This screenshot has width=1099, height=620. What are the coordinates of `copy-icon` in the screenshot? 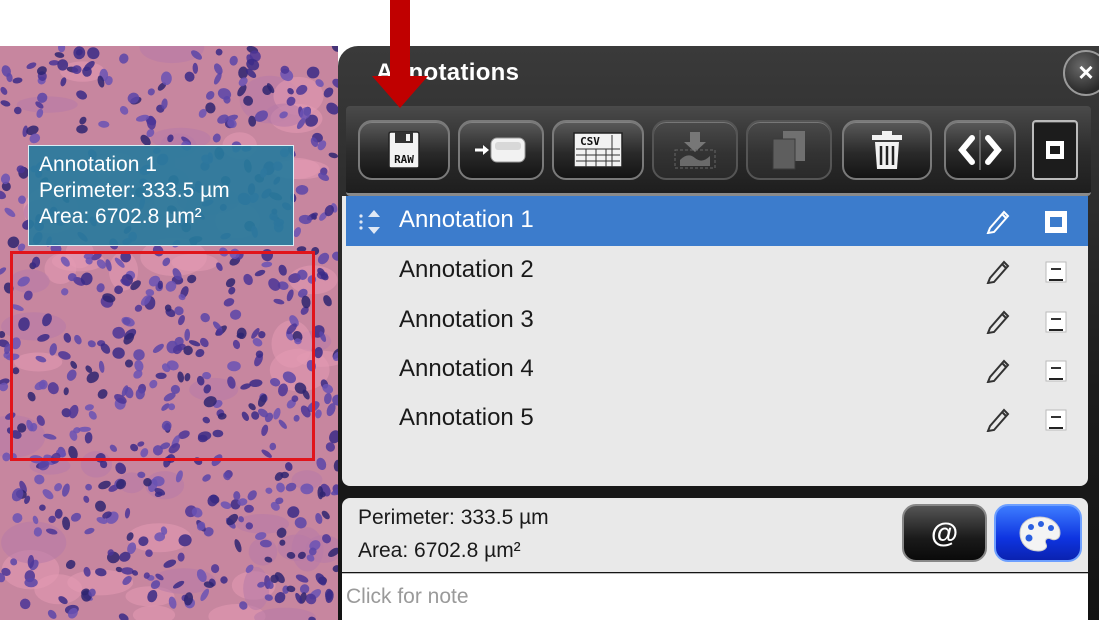 It's located at (788, 150).